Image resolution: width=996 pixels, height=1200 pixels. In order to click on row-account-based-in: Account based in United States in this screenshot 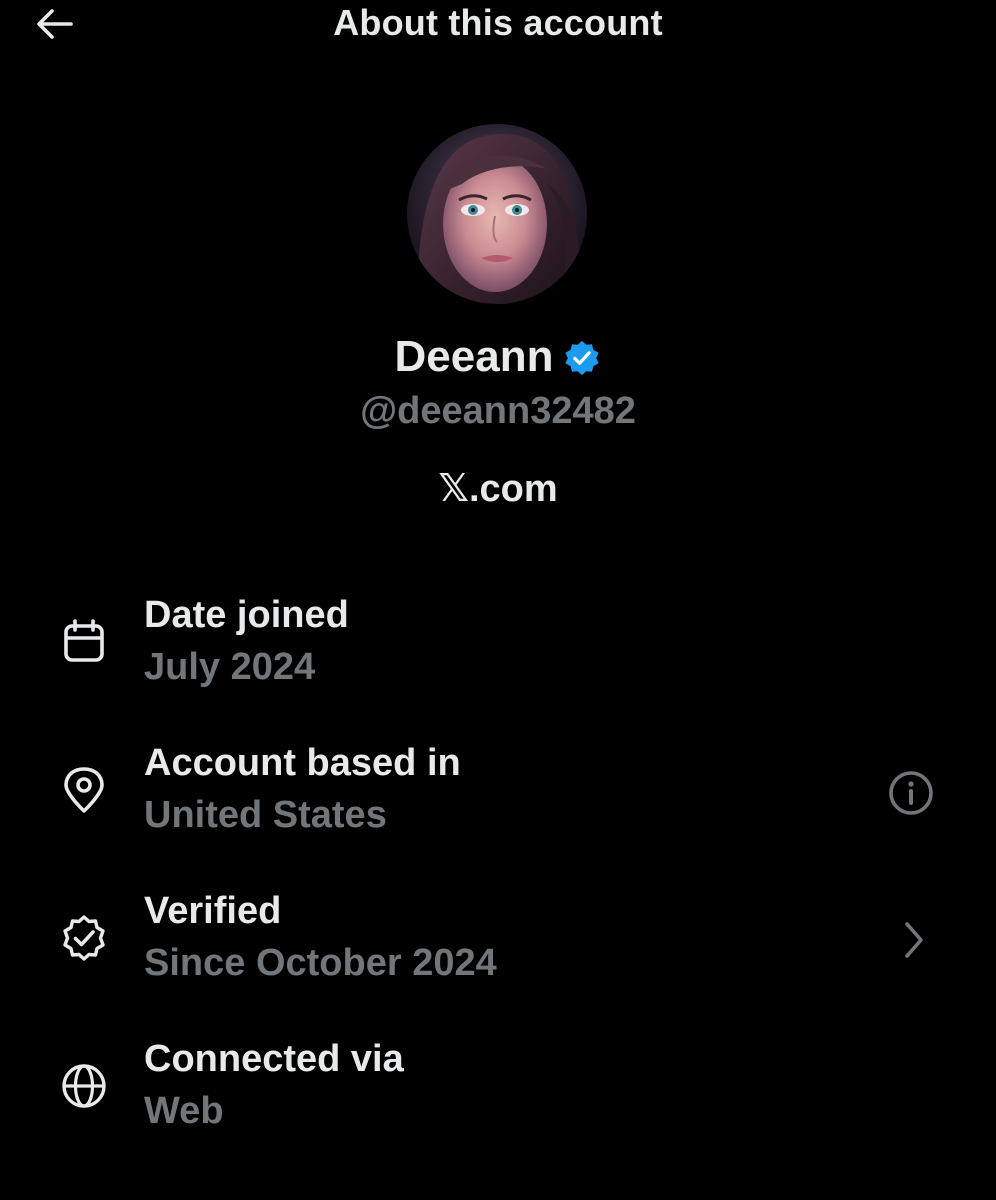, I will do `click(498, 802)`.